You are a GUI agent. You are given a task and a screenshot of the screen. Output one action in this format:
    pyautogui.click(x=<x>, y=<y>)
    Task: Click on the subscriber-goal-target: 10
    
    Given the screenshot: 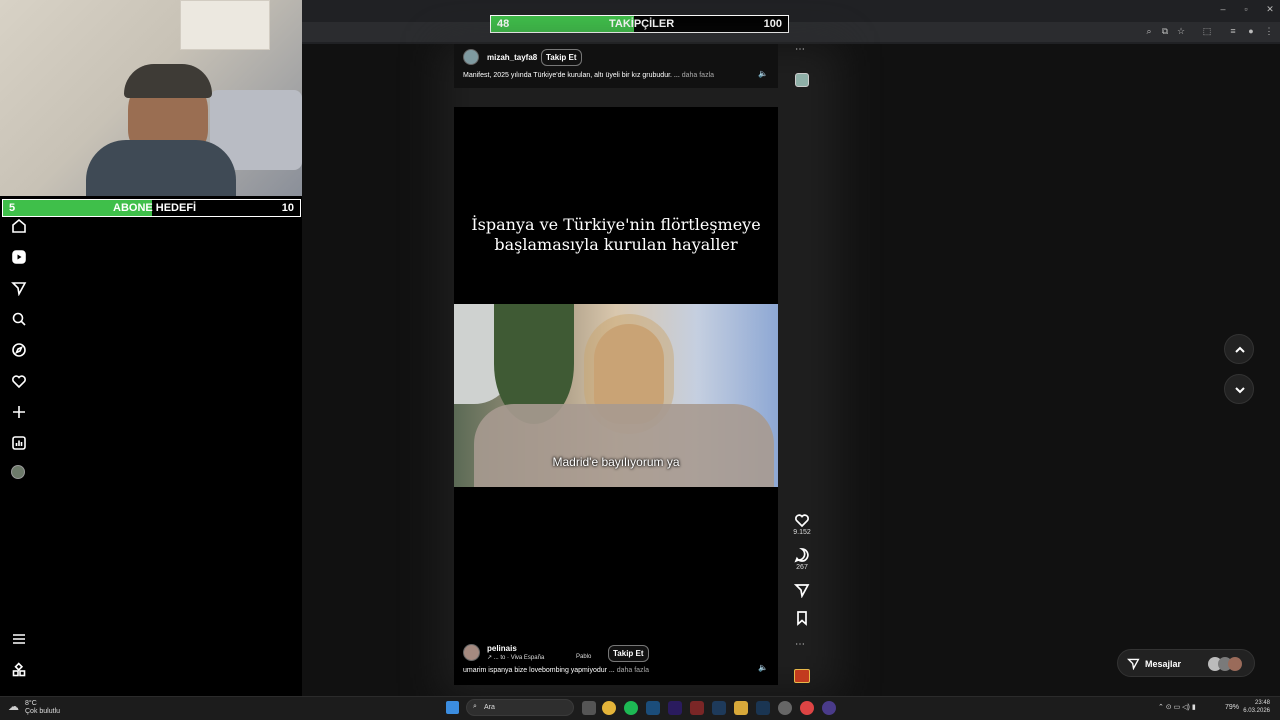 What is the action you would take?
    pyautogui.click(x=287, y=208)
    